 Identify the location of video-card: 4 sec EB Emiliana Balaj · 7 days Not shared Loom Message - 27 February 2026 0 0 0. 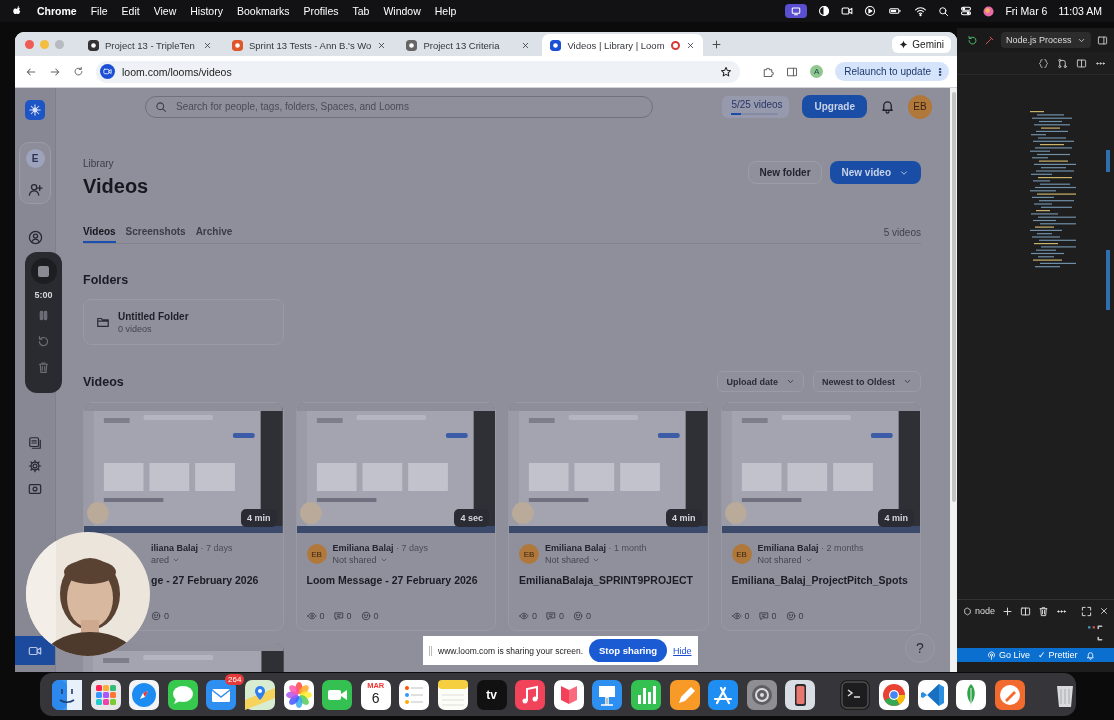
(395, 516).